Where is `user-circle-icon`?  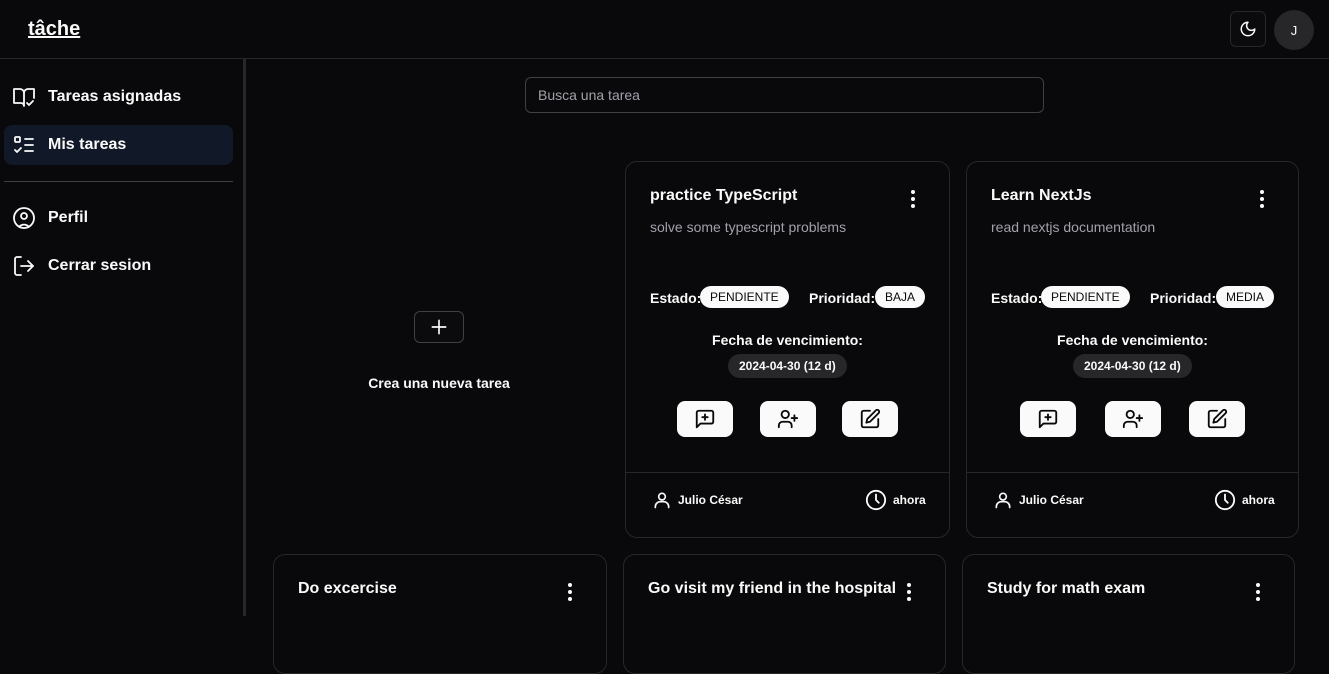
user-circle-icon is located at coordinates (24, 218).